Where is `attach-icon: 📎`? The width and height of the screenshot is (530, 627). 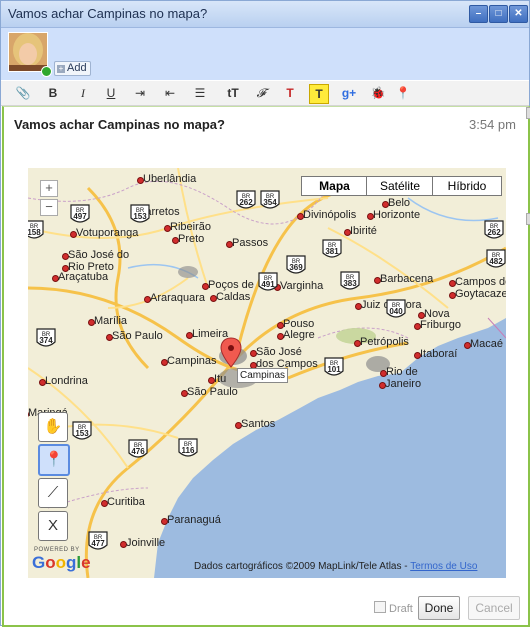 attach-icon: 📎 is located at coordinates (23, 93).